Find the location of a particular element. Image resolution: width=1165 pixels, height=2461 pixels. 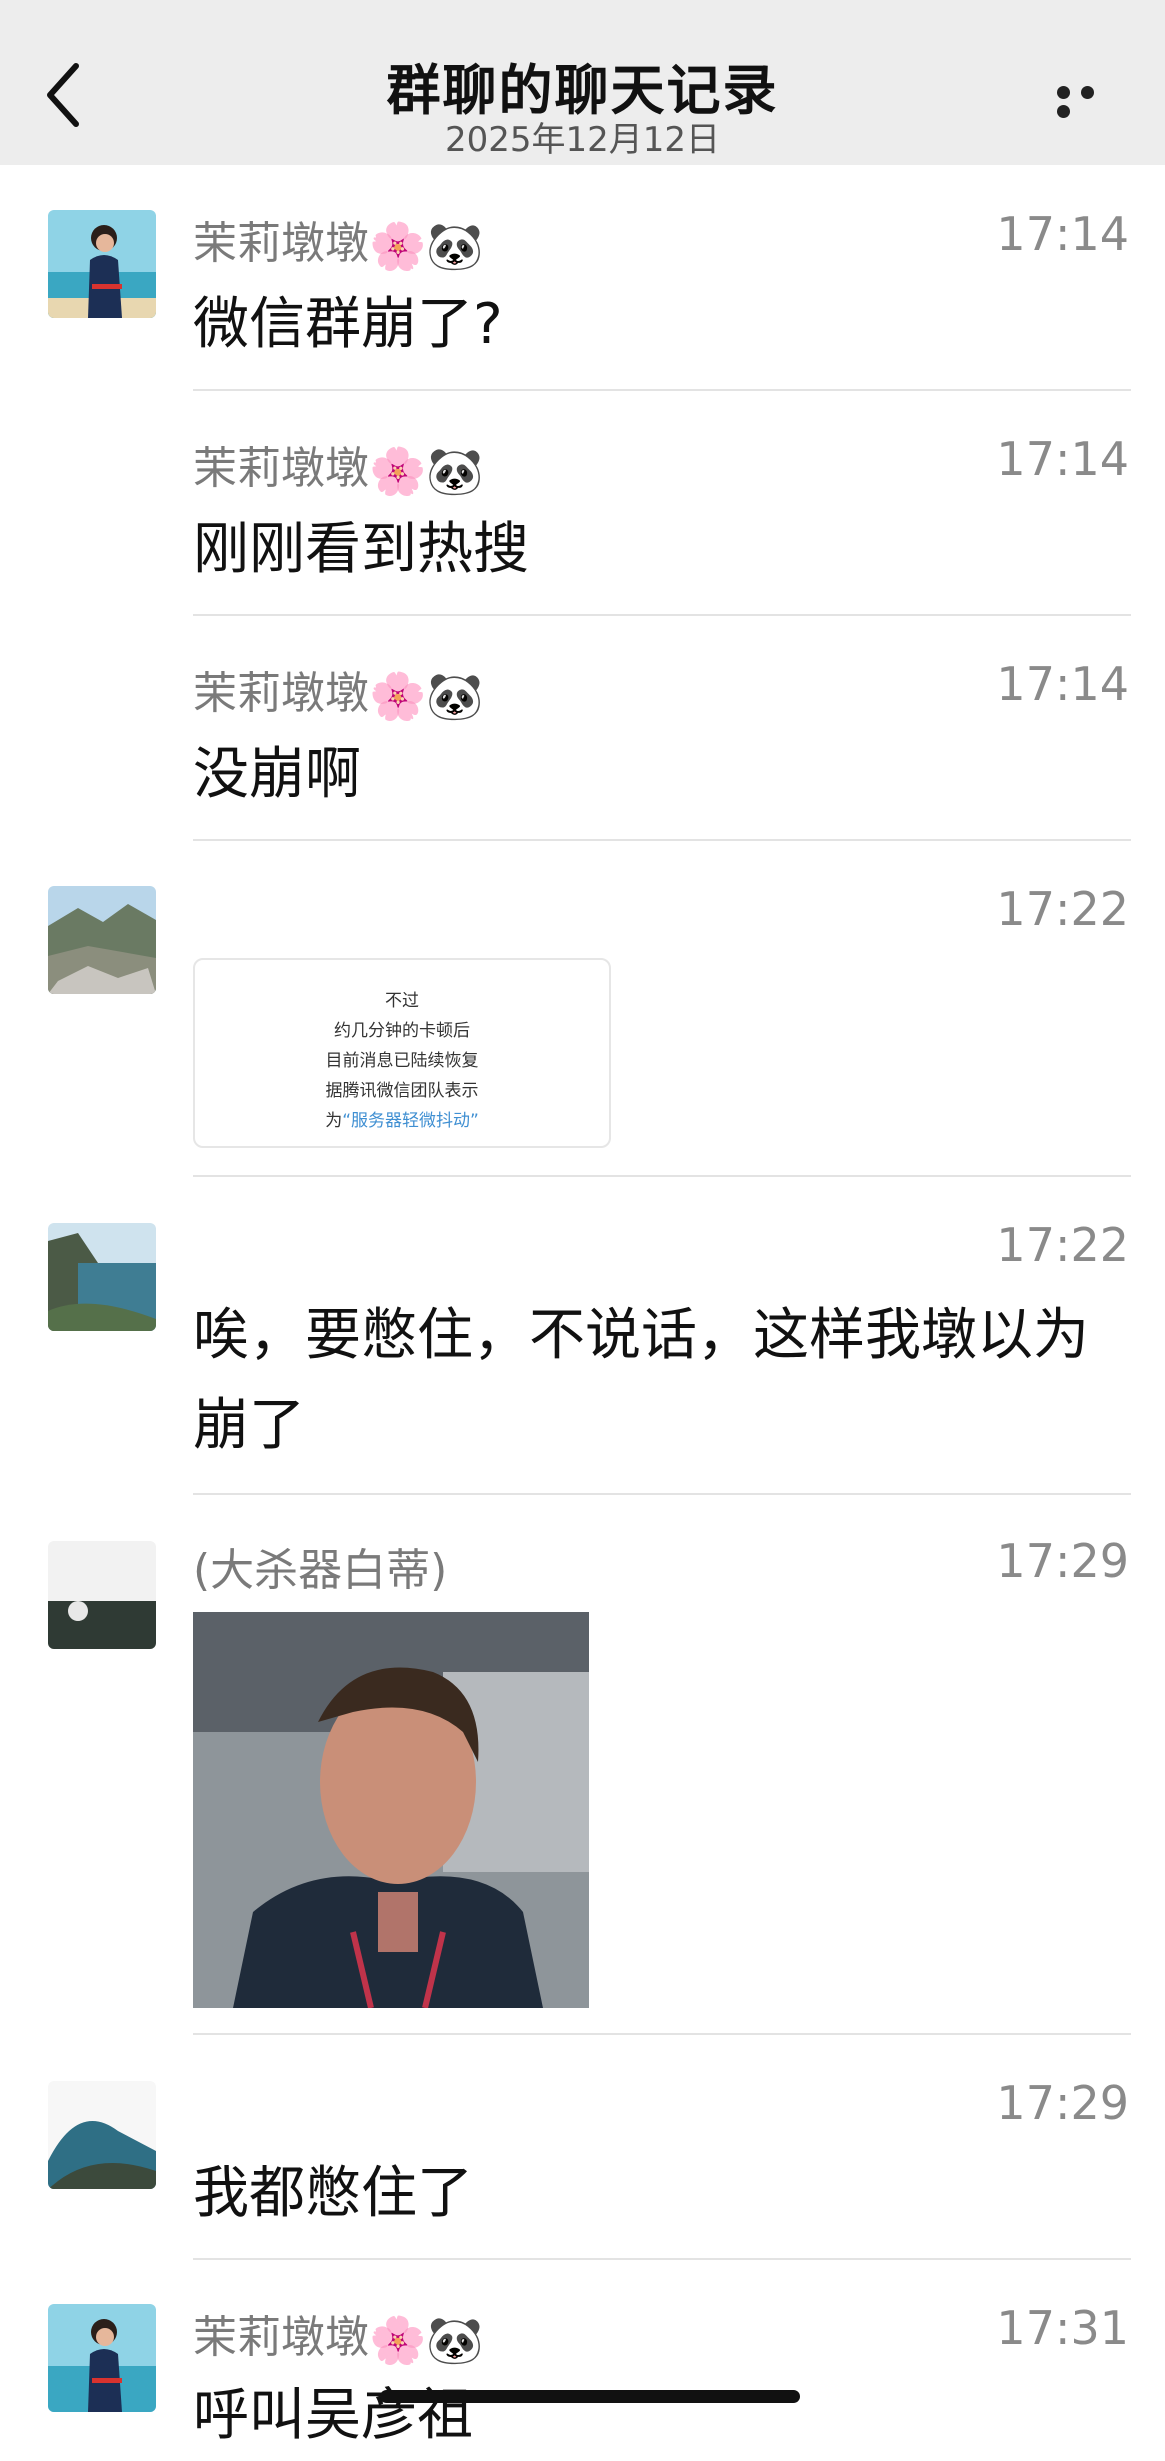

sender-name: (大杀器白蒂) is located at coordinates (320, 1570).